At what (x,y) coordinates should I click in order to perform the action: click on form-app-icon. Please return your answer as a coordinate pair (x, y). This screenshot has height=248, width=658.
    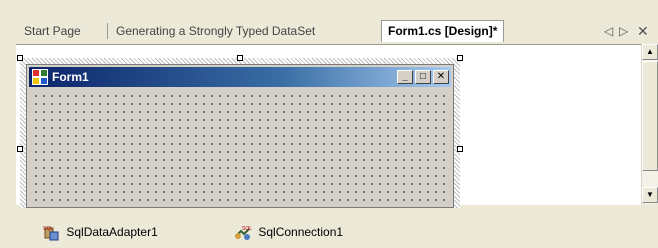
    Looking at the image, I should click on (40, 77).